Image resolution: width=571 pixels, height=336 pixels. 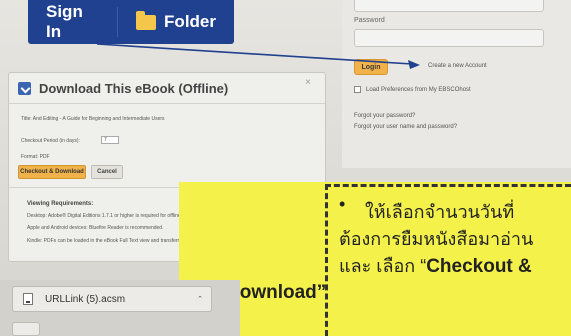 I want to click on format-line: Format: PDF, so click(x=35, y=157).